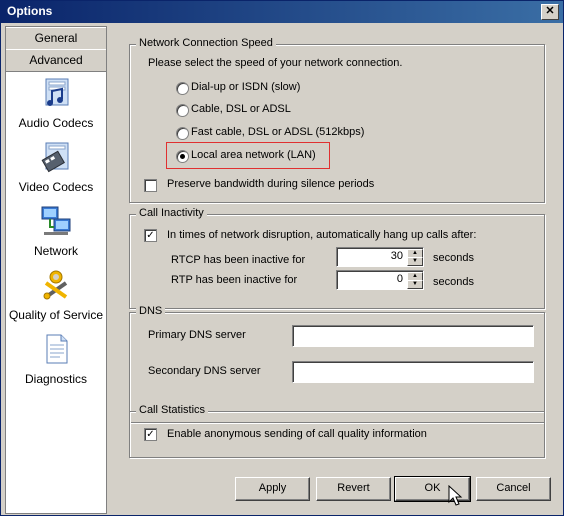 The width and height of the screenshot is (564, 516). I want to click on video-codecs-icon, so click(55, 157).